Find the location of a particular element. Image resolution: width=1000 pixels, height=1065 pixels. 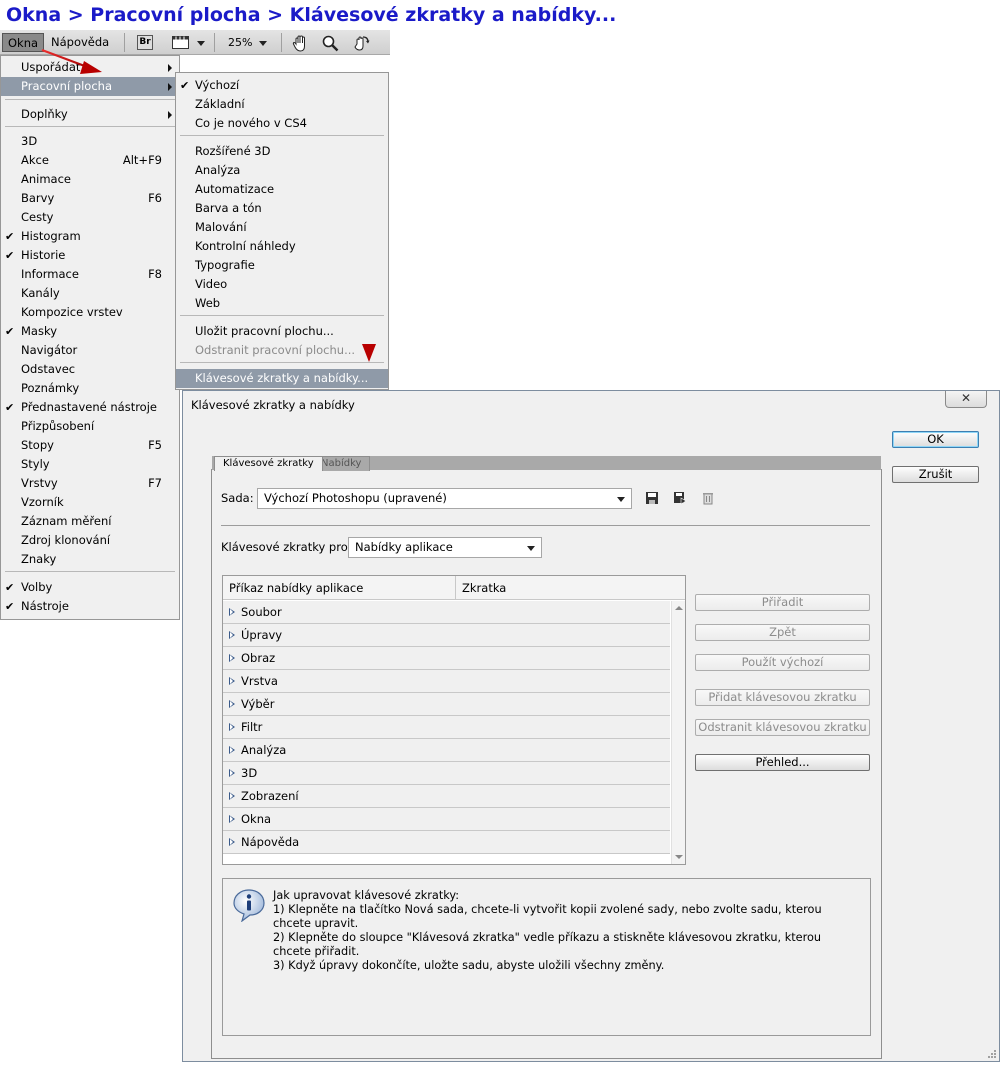

menu-item-kompozice-vrstev: Kompozice vrstev is located at coordinates (90, 312).